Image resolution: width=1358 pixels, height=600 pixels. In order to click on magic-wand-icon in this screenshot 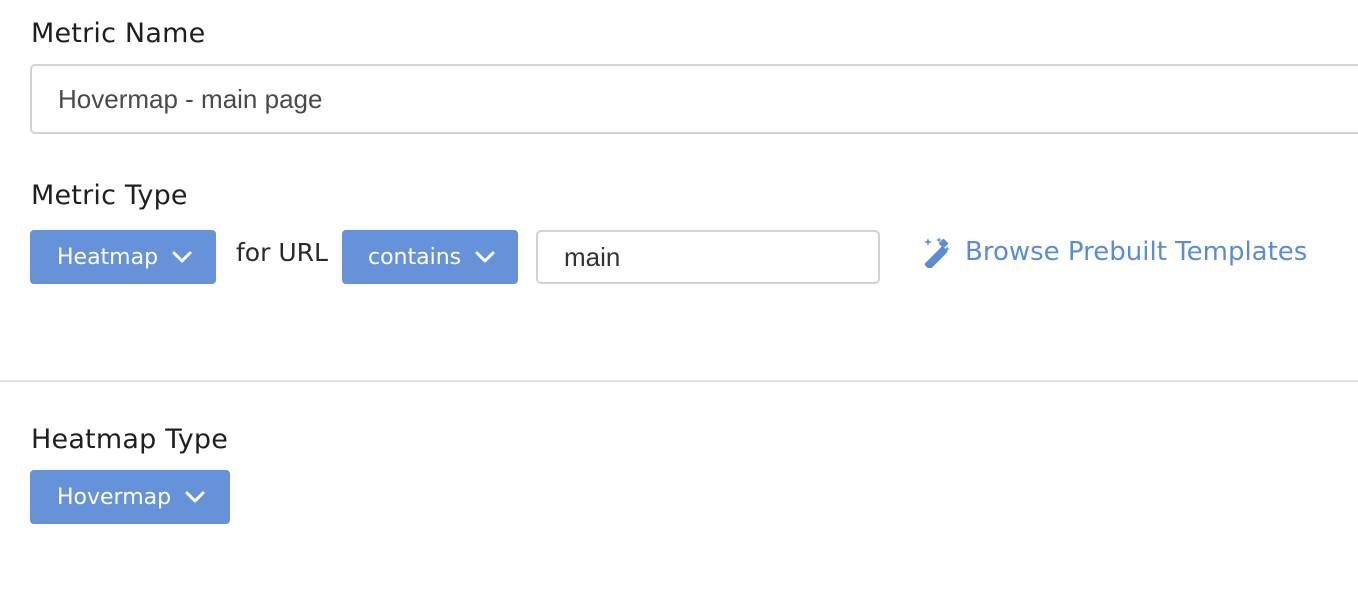, I will do `click(937, 252)`.